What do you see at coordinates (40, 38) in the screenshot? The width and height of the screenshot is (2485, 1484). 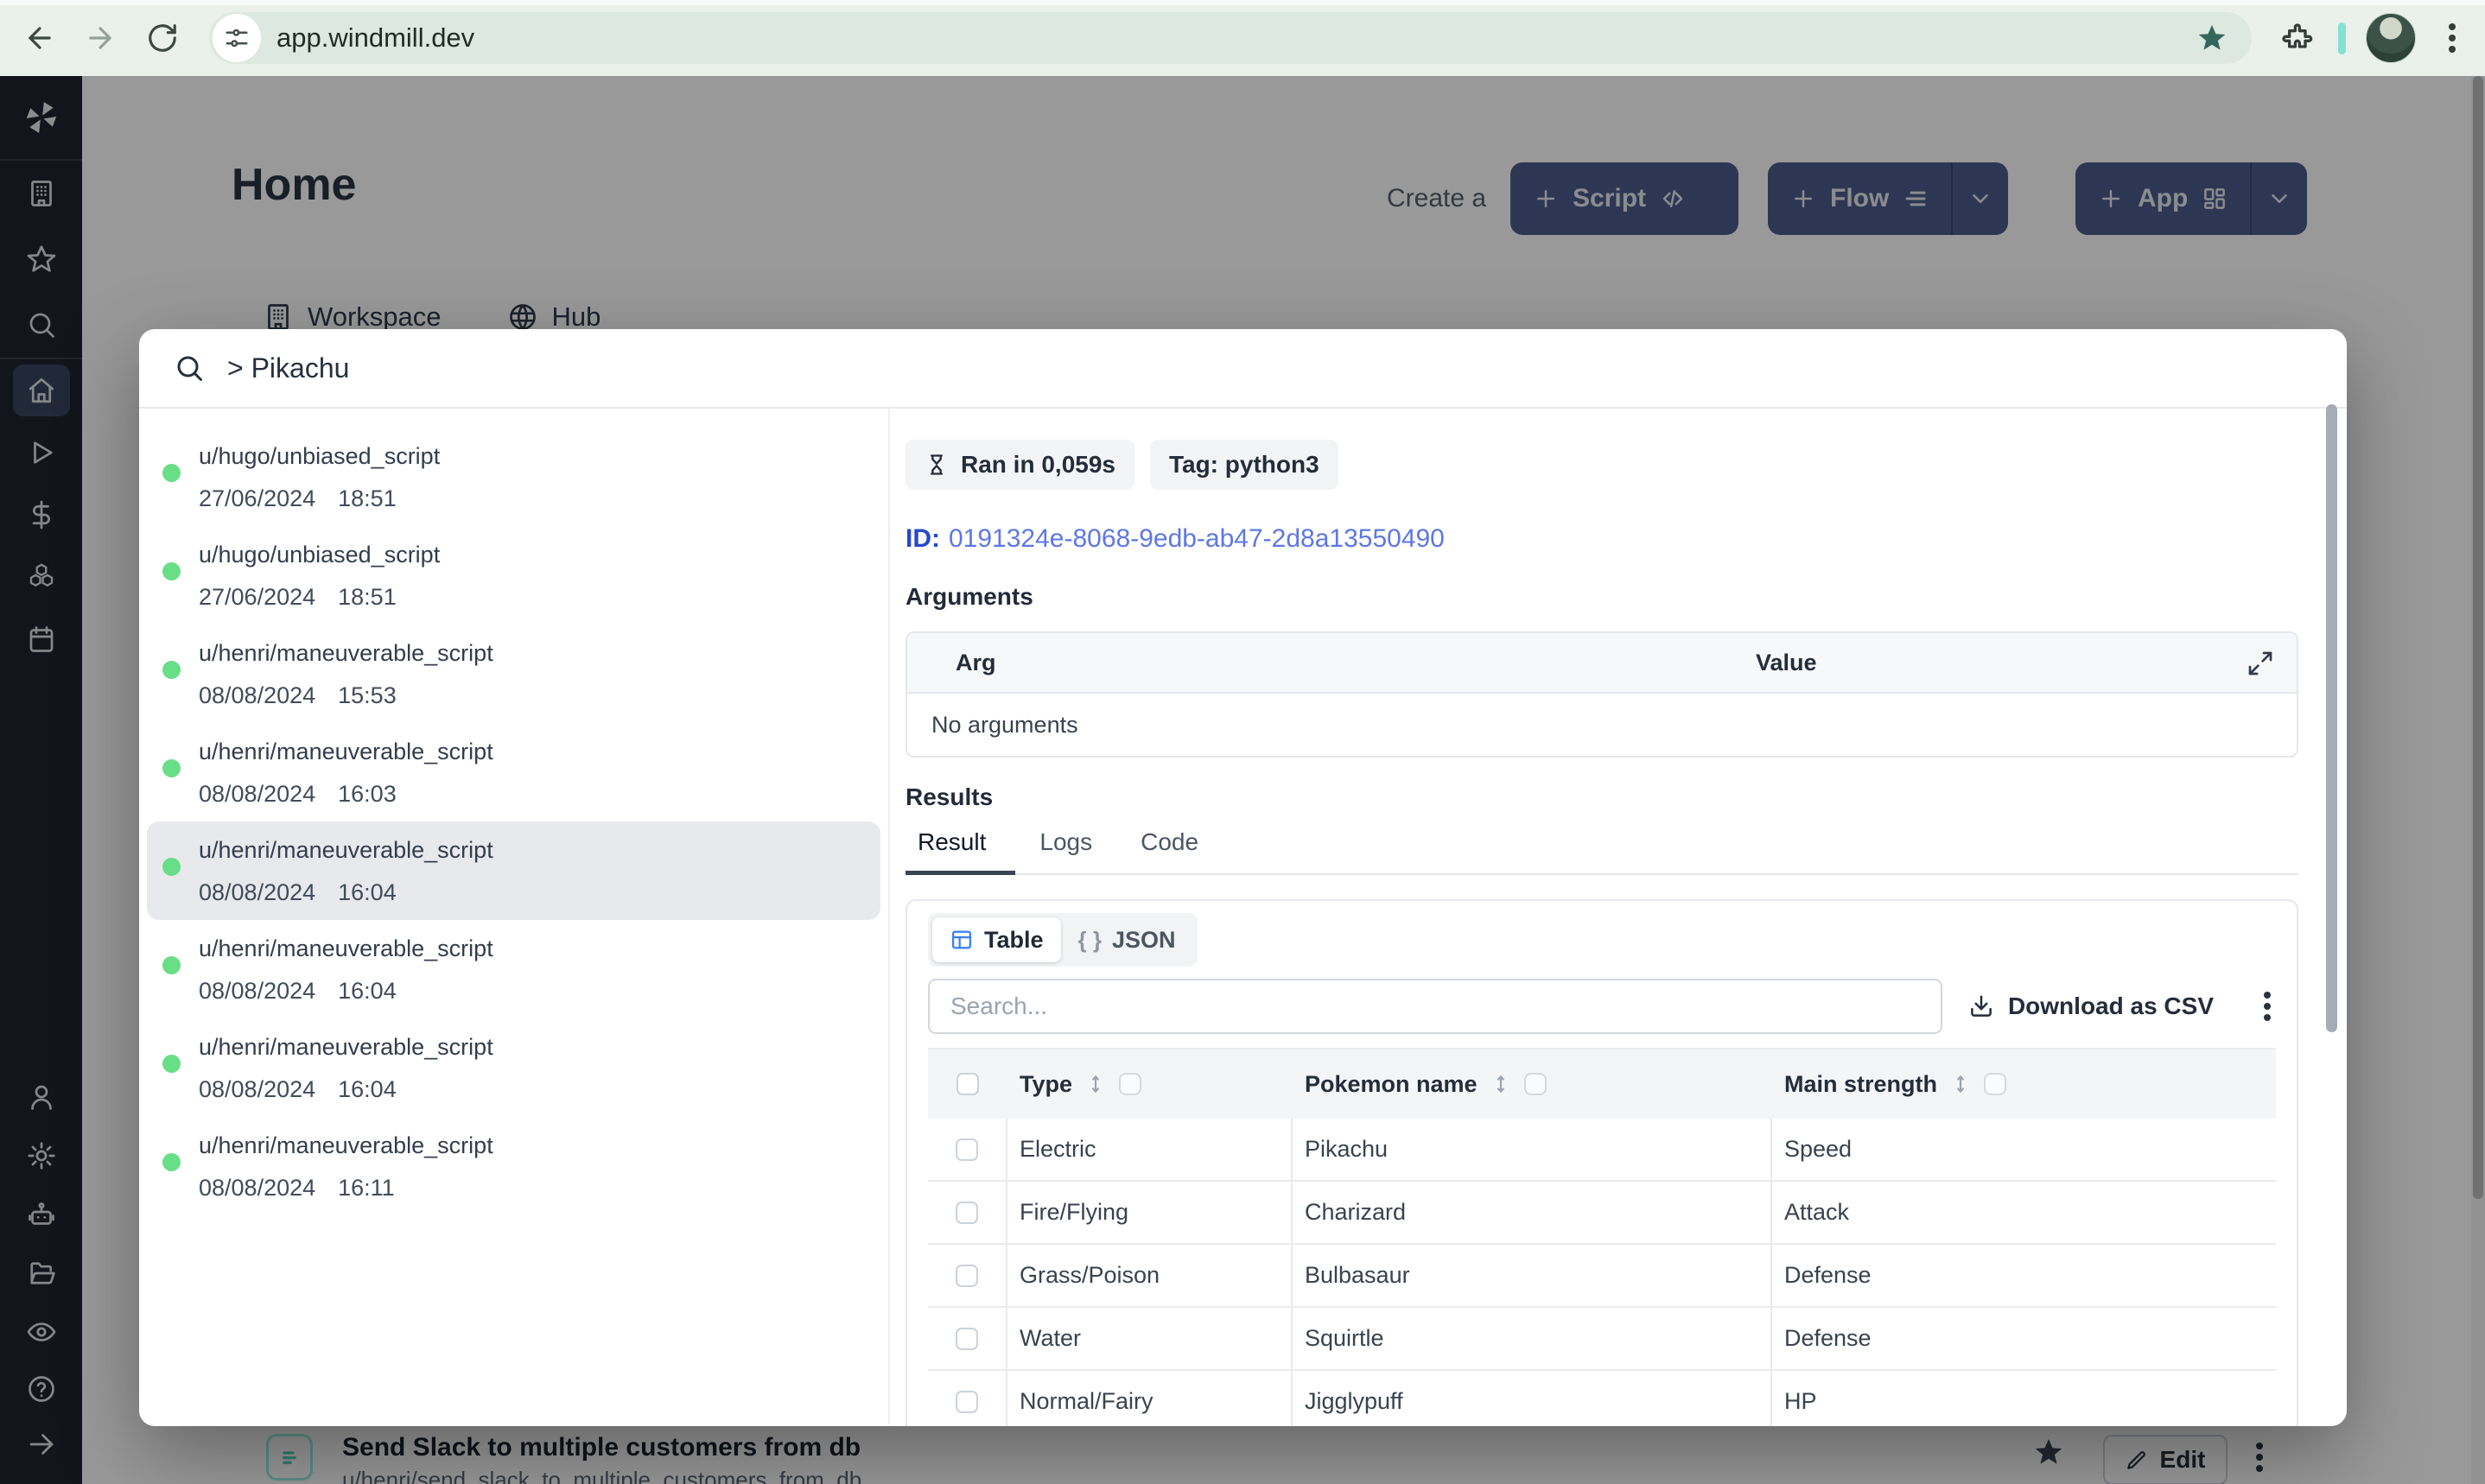 I see `browser-back-icon` at bounding box center [40, 38].